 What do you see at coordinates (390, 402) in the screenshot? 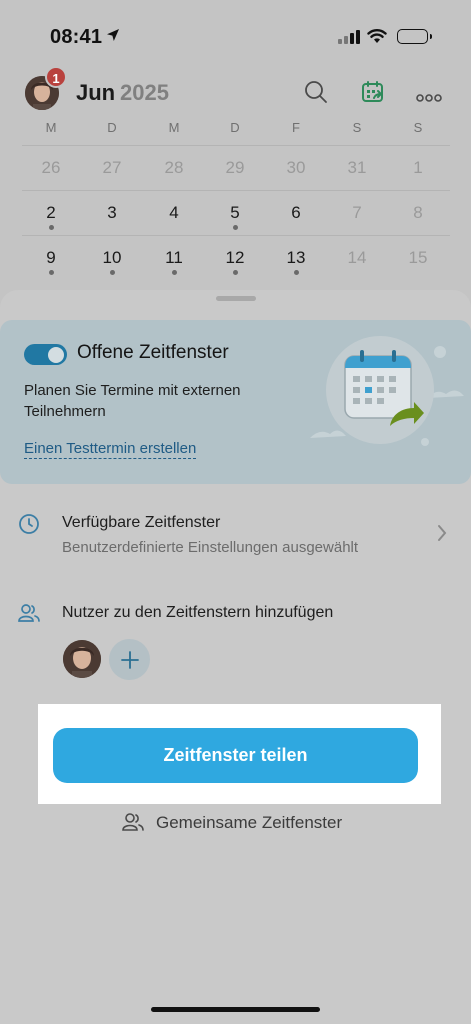
I see `calendar-share-illustration` at bounding box center [390, 402].